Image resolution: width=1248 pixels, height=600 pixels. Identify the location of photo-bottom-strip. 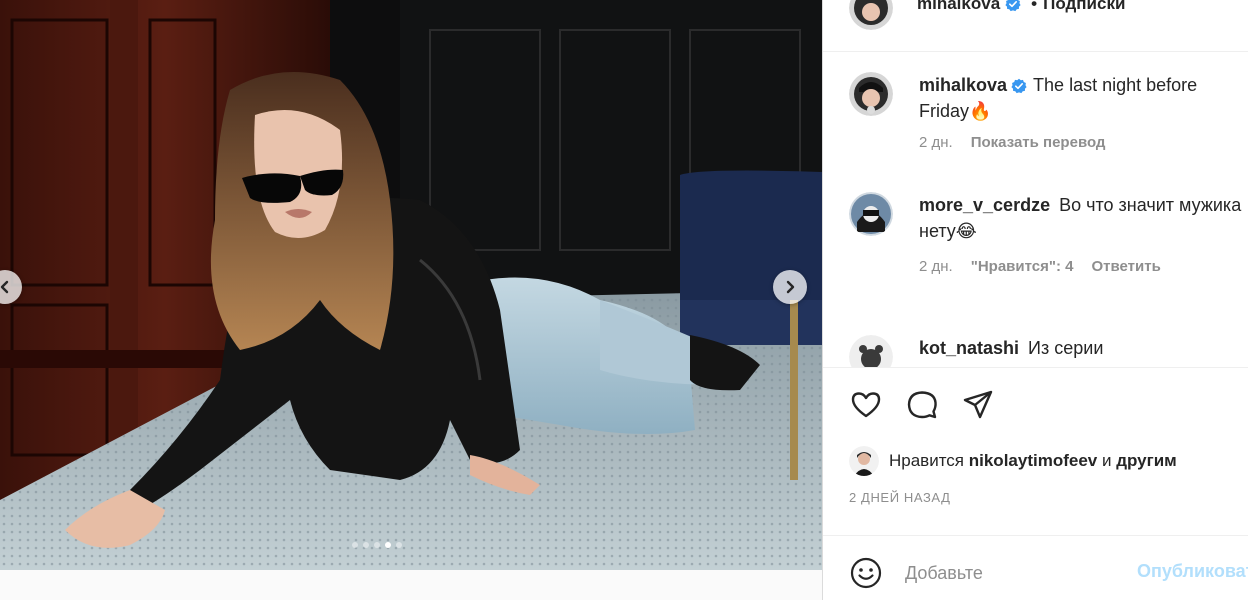
(411, 585).